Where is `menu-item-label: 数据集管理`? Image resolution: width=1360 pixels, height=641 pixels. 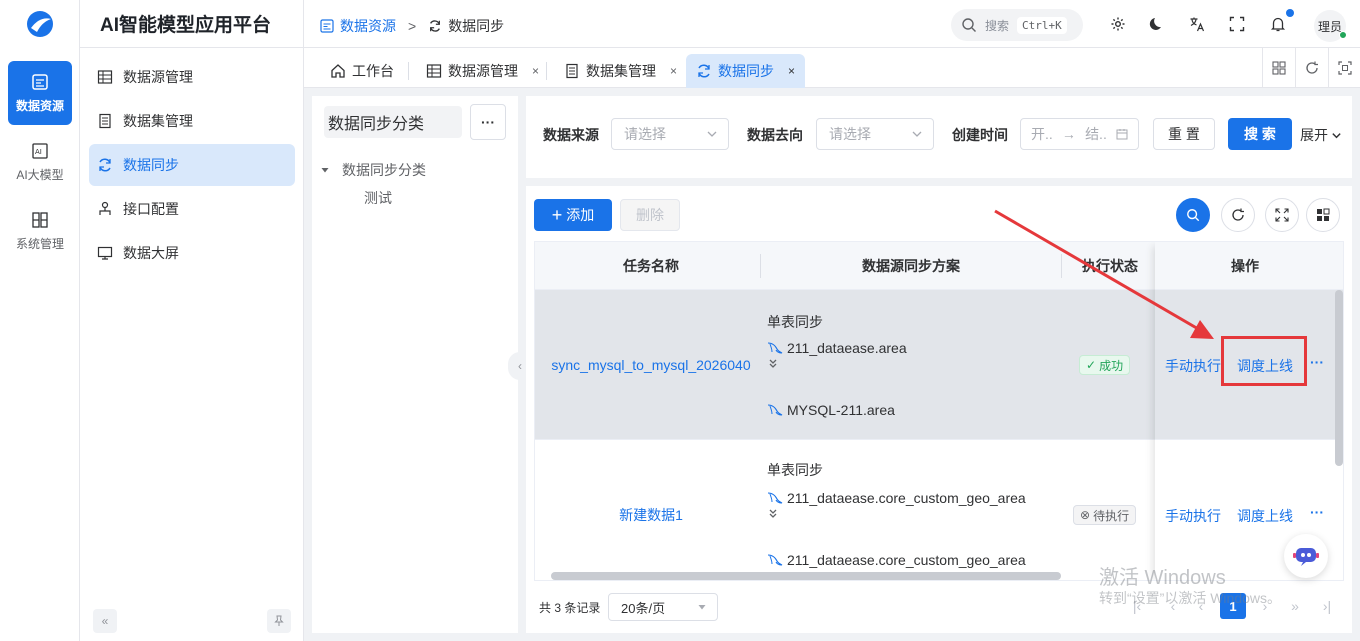 menu-item-label: 数据集管理 is located at coordinates (158, 121).